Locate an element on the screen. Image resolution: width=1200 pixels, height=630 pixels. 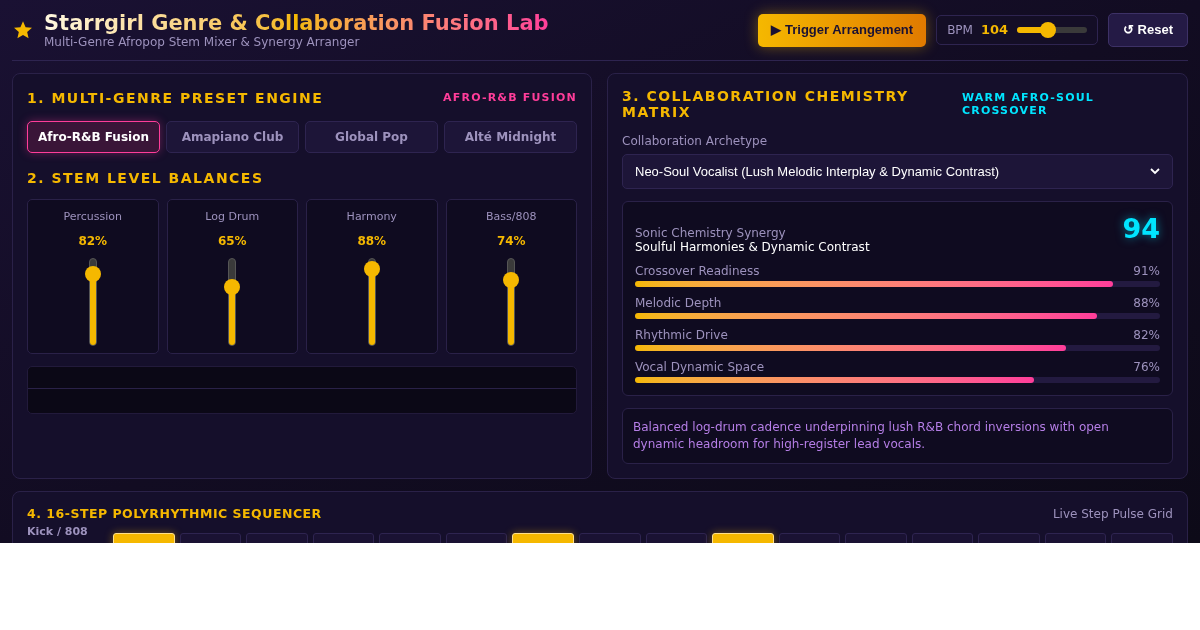
metric-reading: 82% is located at coordinates (1146, 335).